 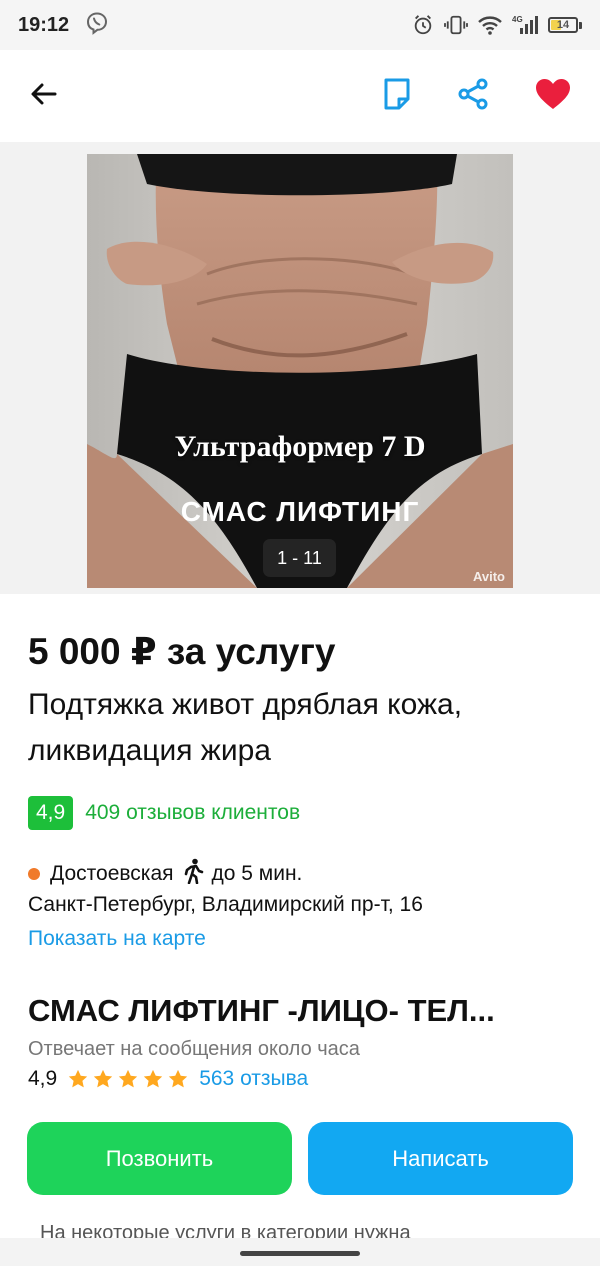 I want to click on note-button, so click(x=397, y=96).